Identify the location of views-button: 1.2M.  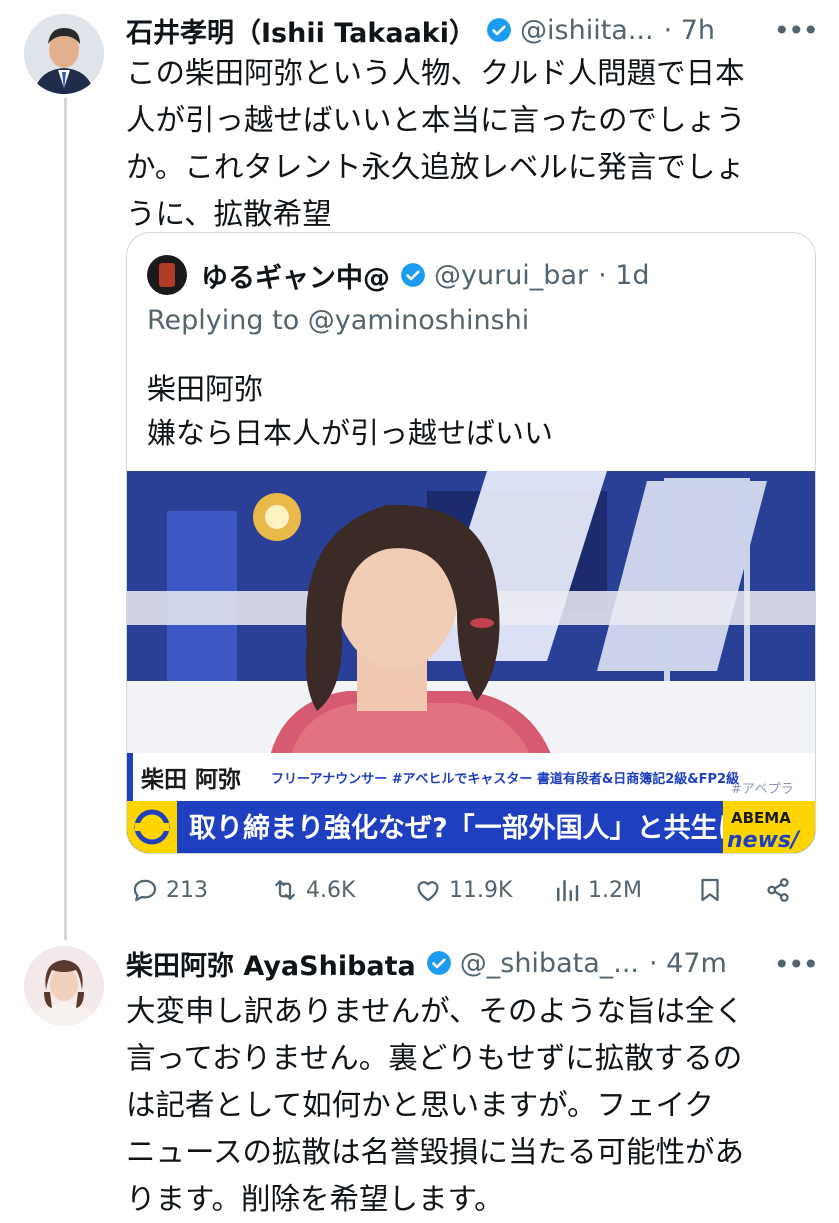
(597, 890).